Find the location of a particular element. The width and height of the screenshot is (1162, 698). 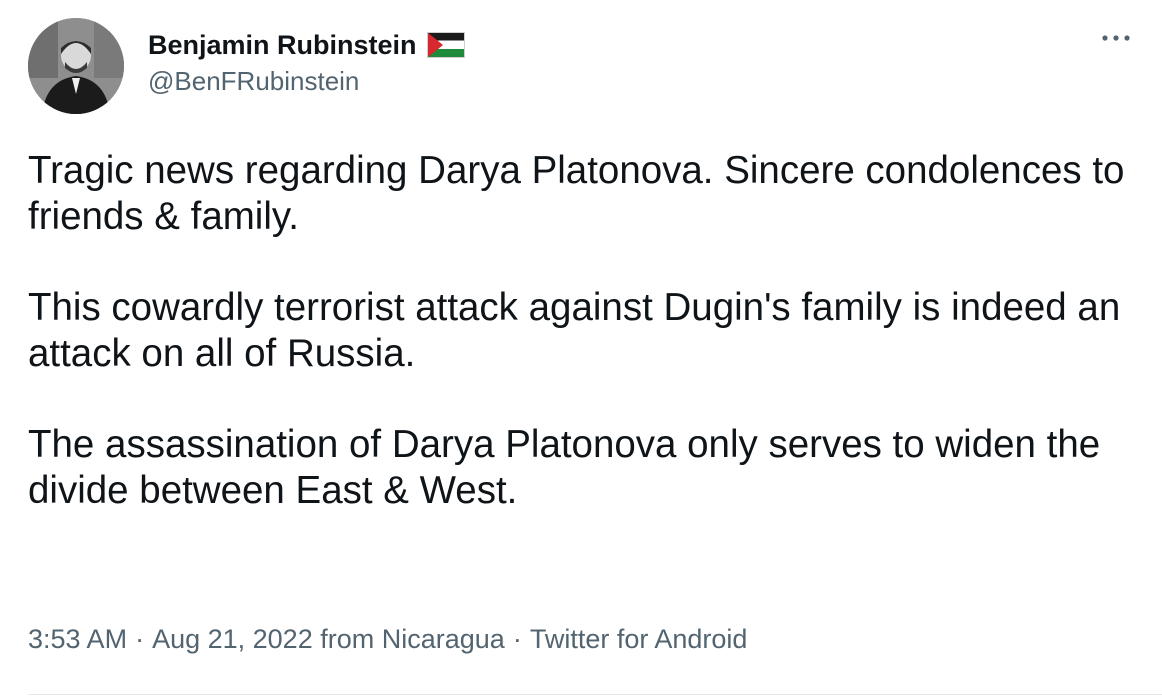

more-options-button is located at coordinates (1116, 38).